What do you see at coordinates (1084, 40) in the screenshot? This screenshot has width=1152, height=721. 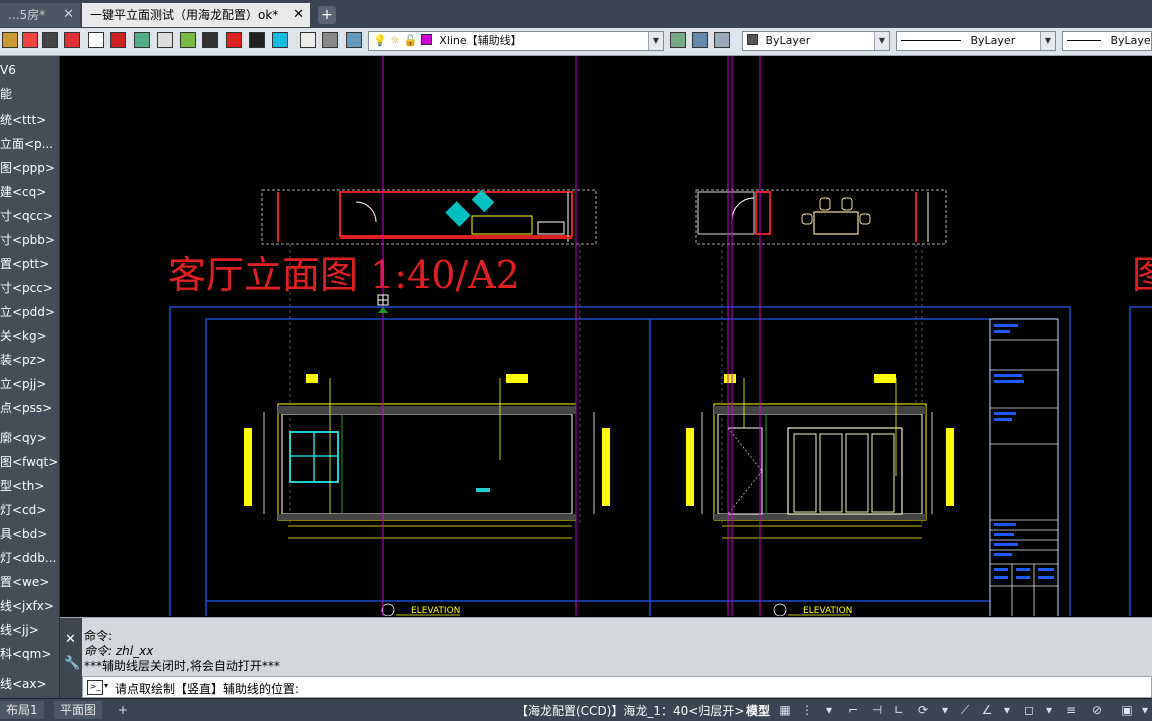 I see `lineweight-preview` at bounding box center [1084, 40].